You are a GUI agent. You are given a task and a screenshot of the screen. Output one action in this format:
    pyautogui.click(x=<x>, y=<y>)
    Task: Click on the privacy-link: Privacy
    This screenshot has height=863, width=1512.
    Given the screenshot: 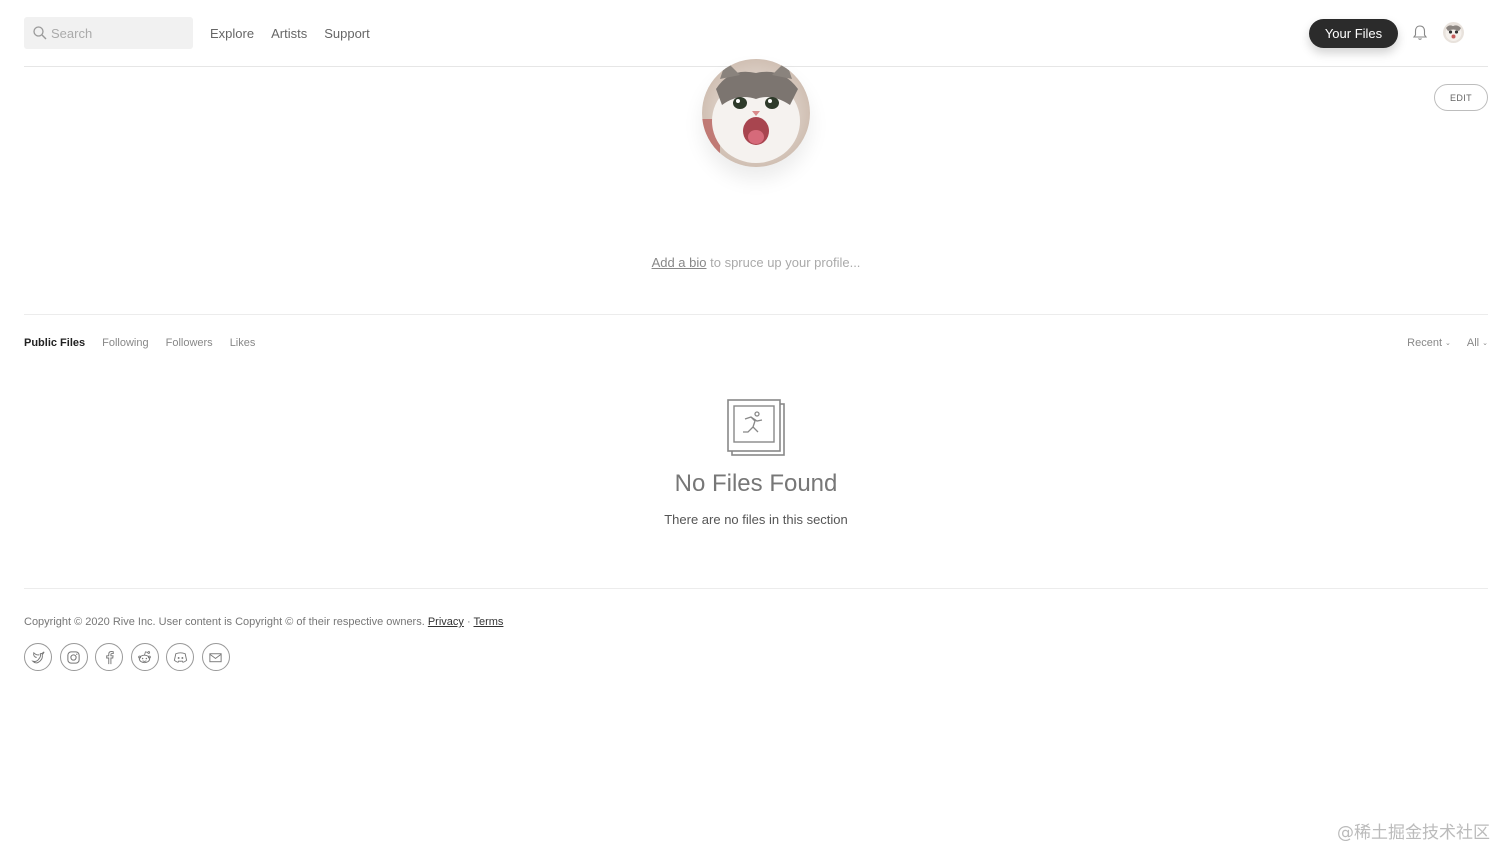 What is the action you would take?
    pyautogui.click(x=446, y=622)
    